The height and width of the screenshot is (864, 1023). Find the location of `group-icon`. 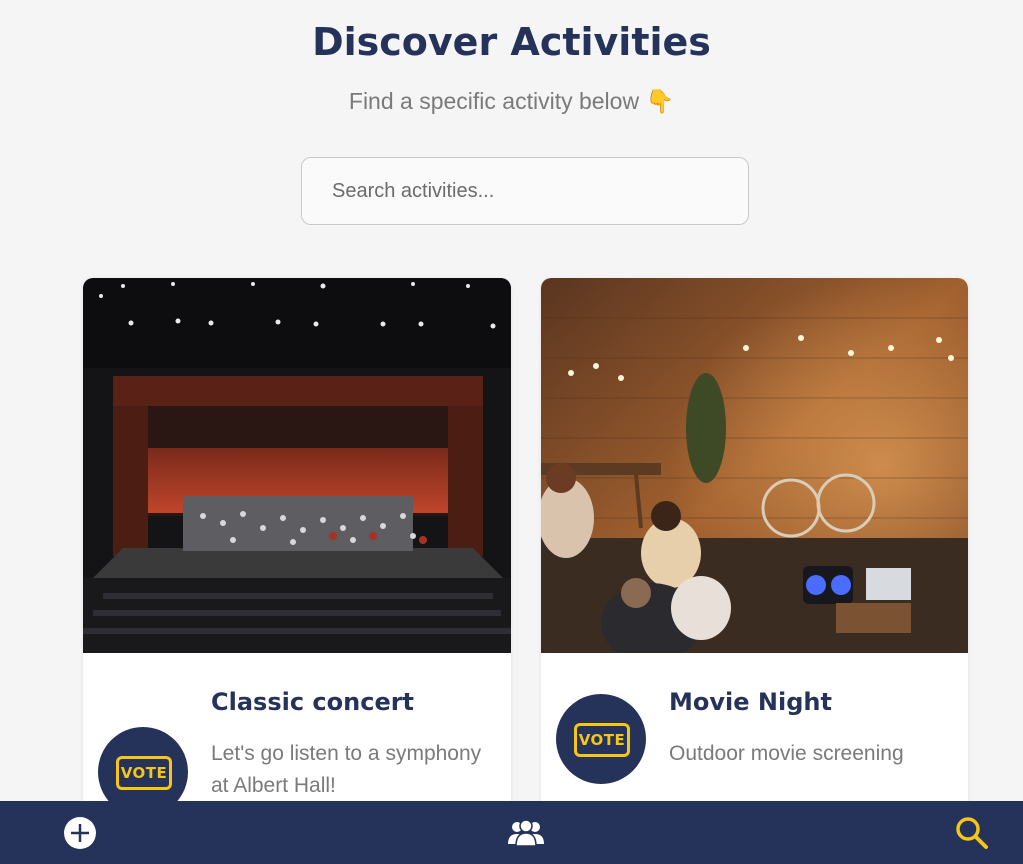

group-icon is located at coordinates (526, 832).